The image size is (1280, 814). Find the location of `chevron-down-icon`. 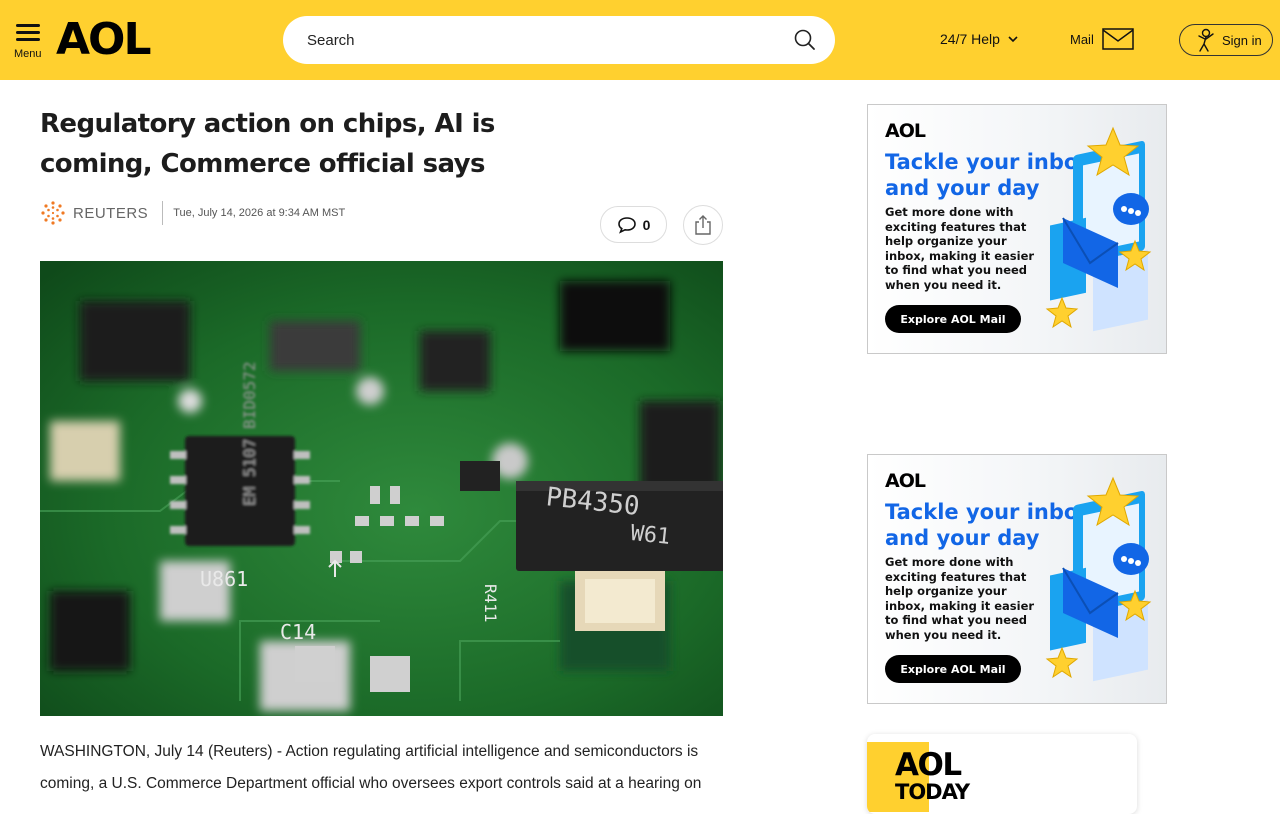

chevron-down-icon is located at coordinates (1013, 39).